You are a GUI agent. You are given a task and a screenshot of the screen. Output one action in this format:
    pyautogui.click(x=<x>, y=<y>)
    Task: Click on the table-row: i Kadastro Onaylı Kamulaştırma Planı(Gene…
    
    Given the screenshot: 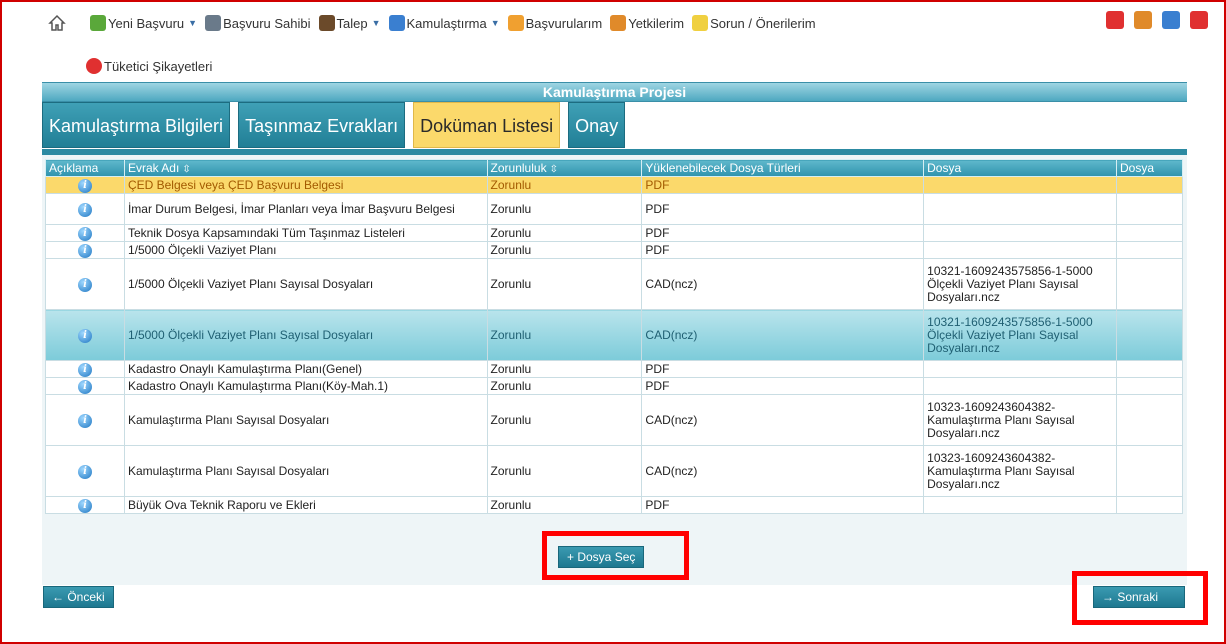 What is the action you would take?
    pyautogui.click(x=614, y=369)
    